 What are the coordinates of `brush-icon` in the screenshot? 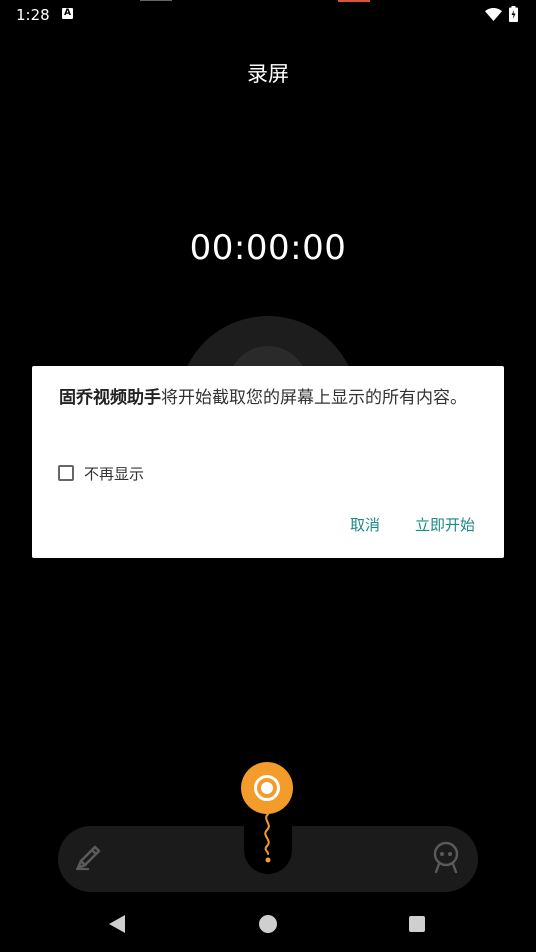 It's located at (90, 856).